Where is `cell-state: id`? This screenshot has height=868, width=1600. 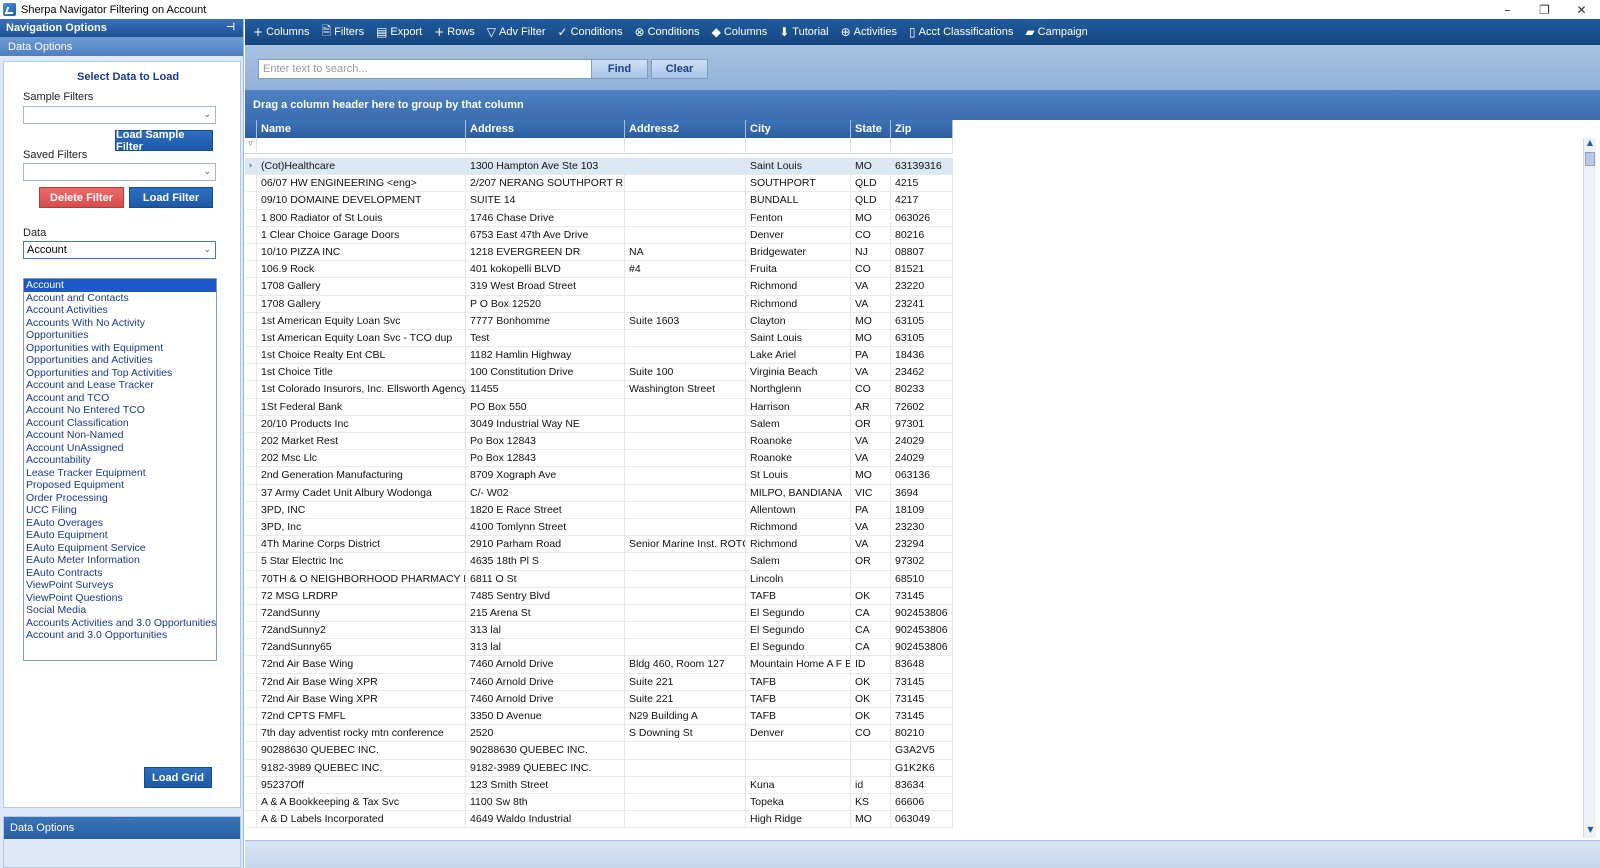
cell-state: id is located at coordinates (871, 785).